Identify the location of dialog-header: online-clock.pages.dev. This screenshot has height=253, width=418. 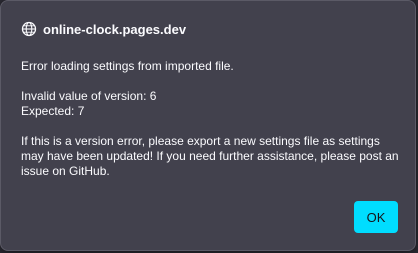
(103, 29).